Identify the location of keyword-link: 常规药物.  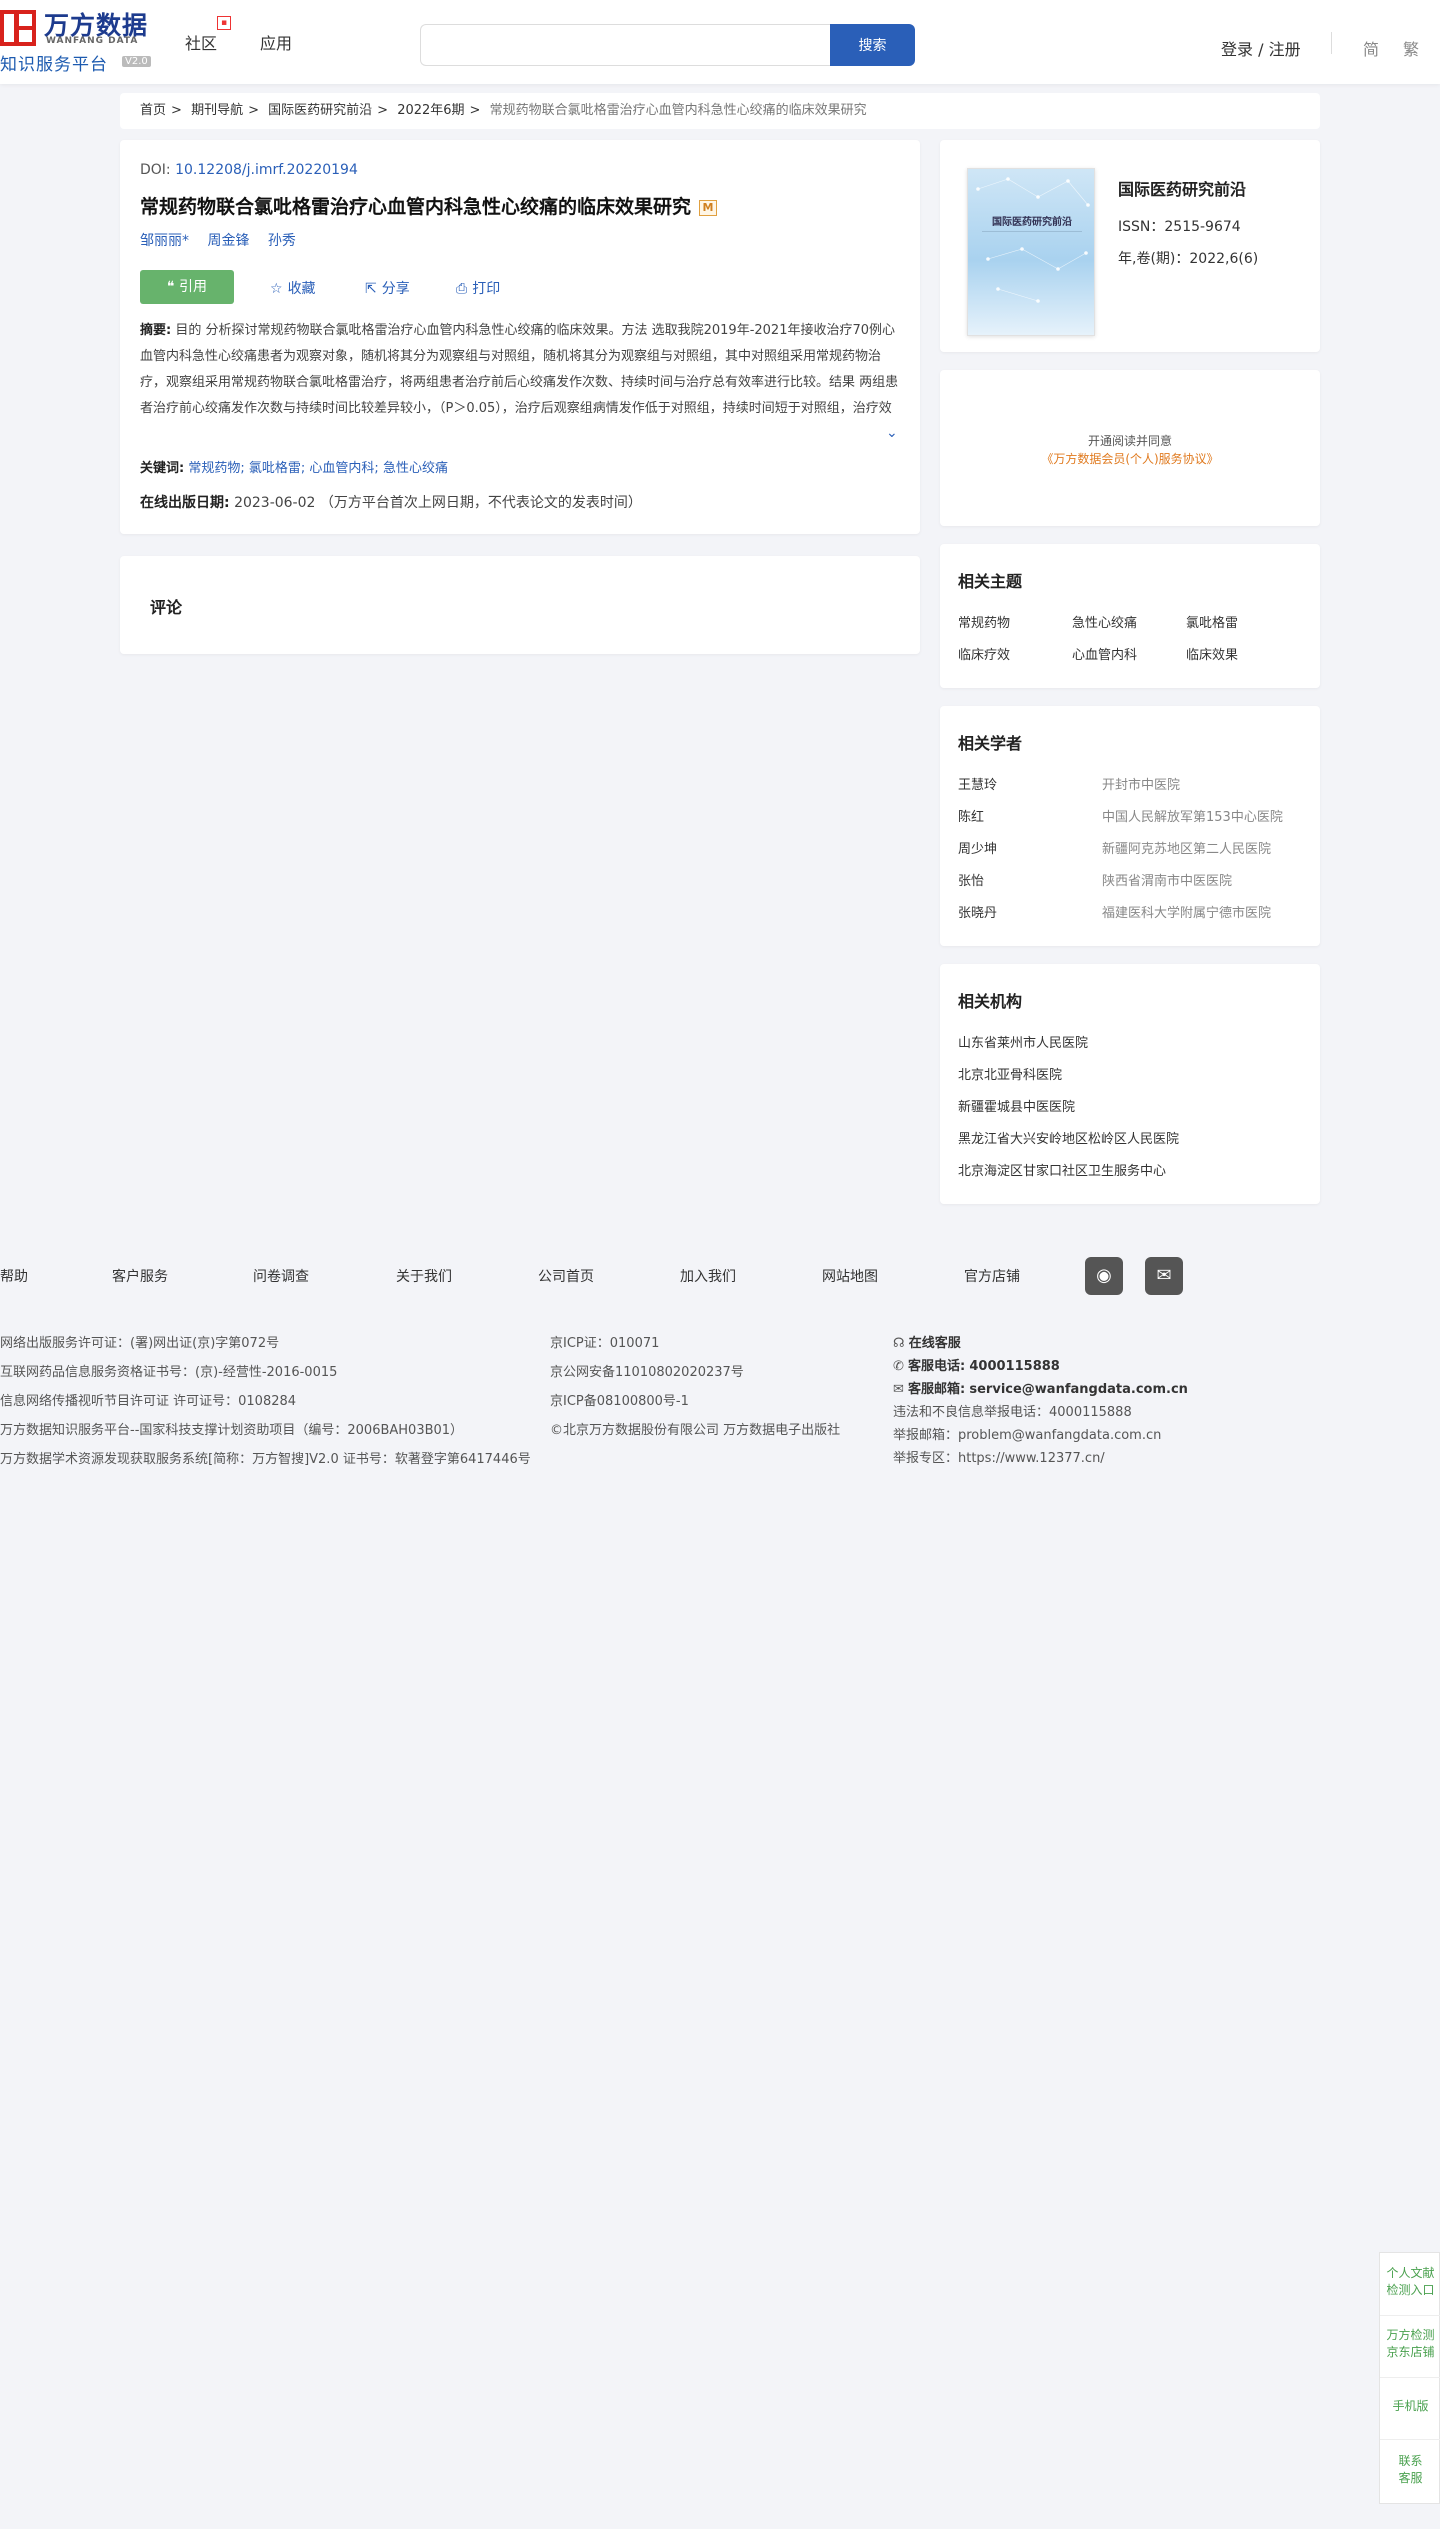
(214, 468).